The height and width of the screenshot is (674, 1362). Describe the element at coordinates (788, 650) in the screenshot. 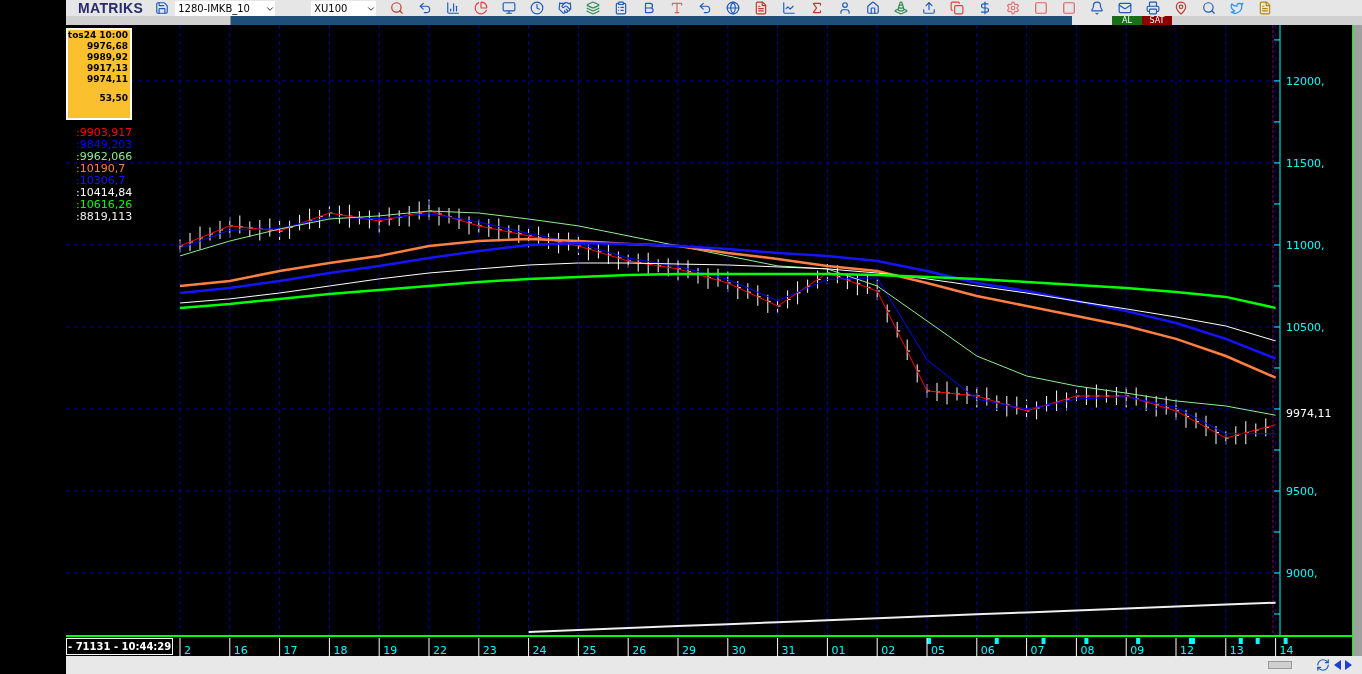

I see `x-tick-label: 31` at that location.